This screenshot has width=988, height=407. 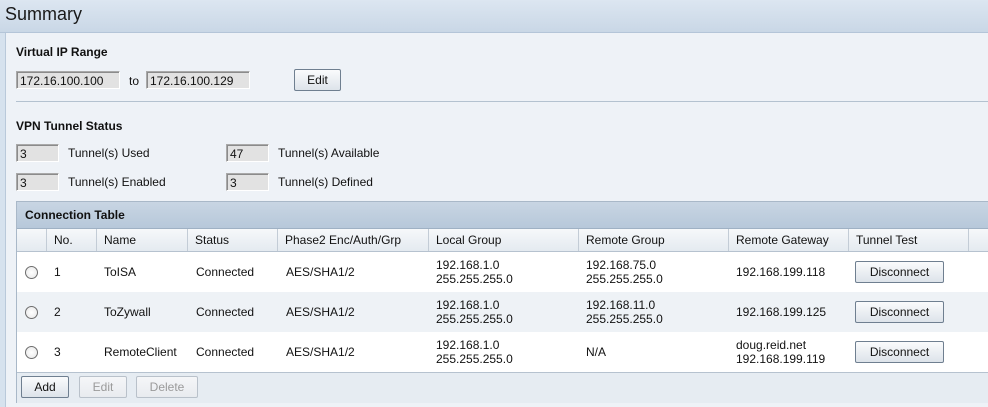 I want to click on connection-table-caption: Connection Table, so click(x=502, y=215).